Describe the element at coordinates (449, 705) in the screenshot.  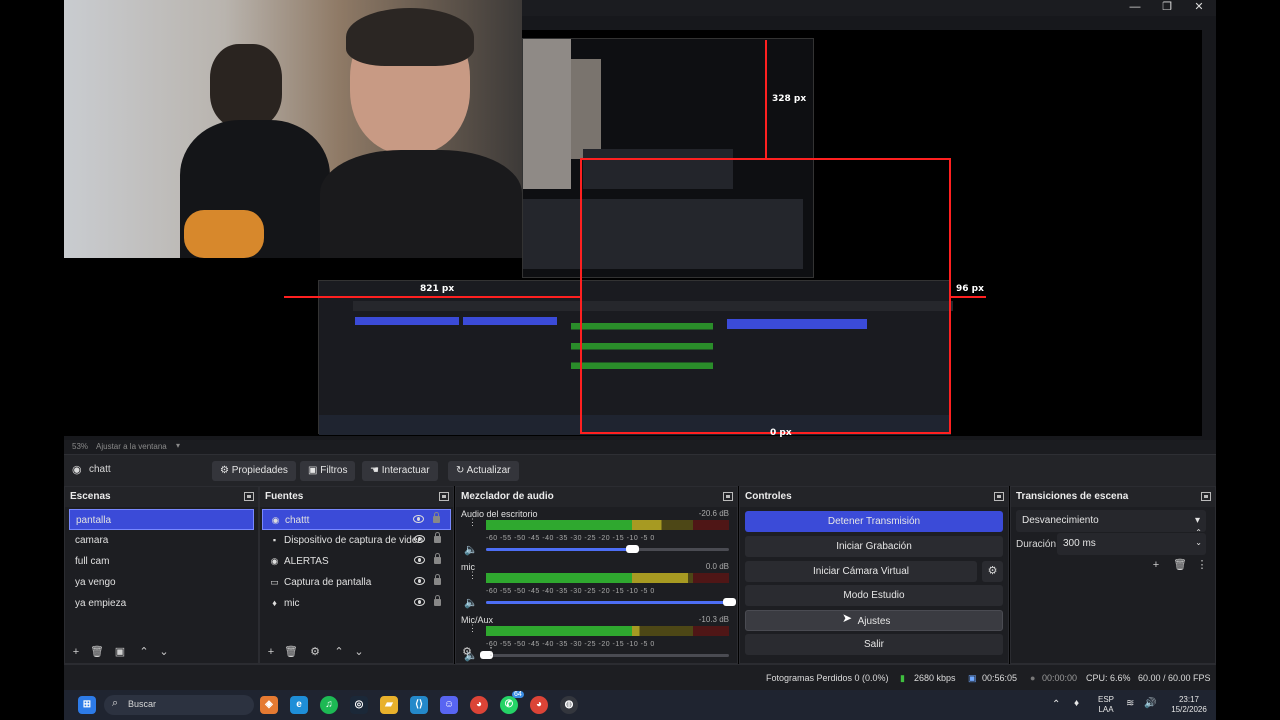
I see `discord-icon: ☺` at that location.